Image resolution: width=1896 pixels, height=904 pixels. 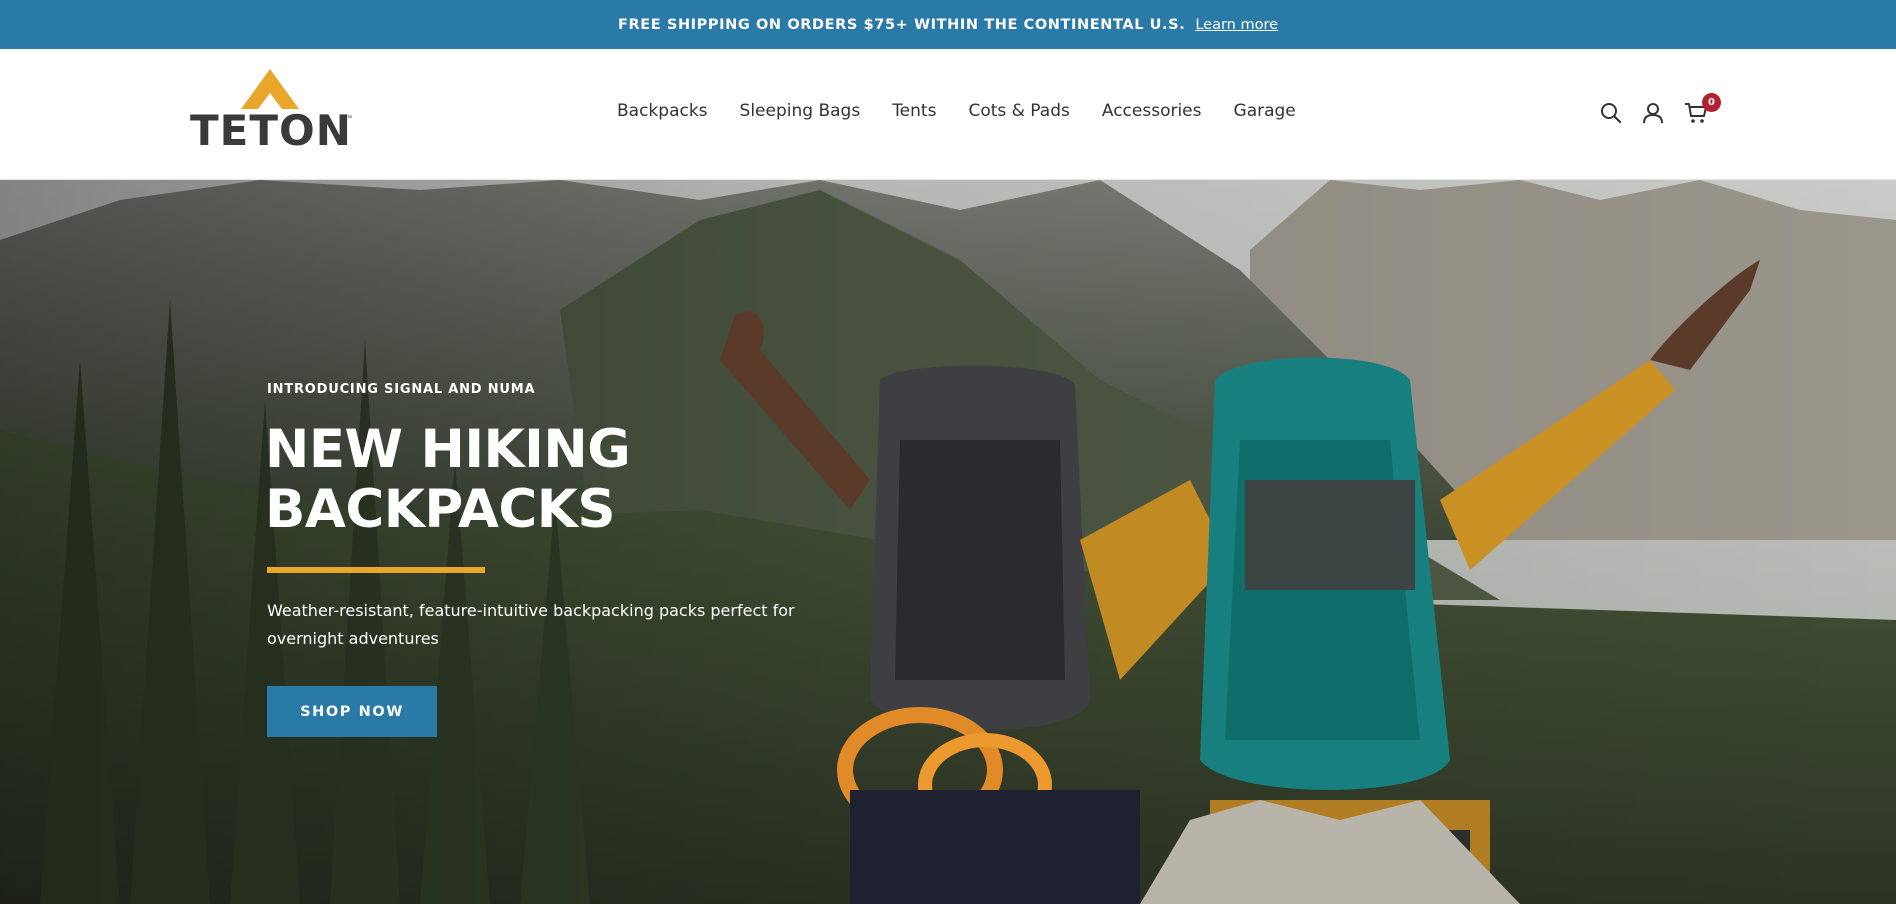 What do you see at coordinates (348, 118) in the screenshot?
I see `logo-trademark: ™` at bounding box center [348, 118].